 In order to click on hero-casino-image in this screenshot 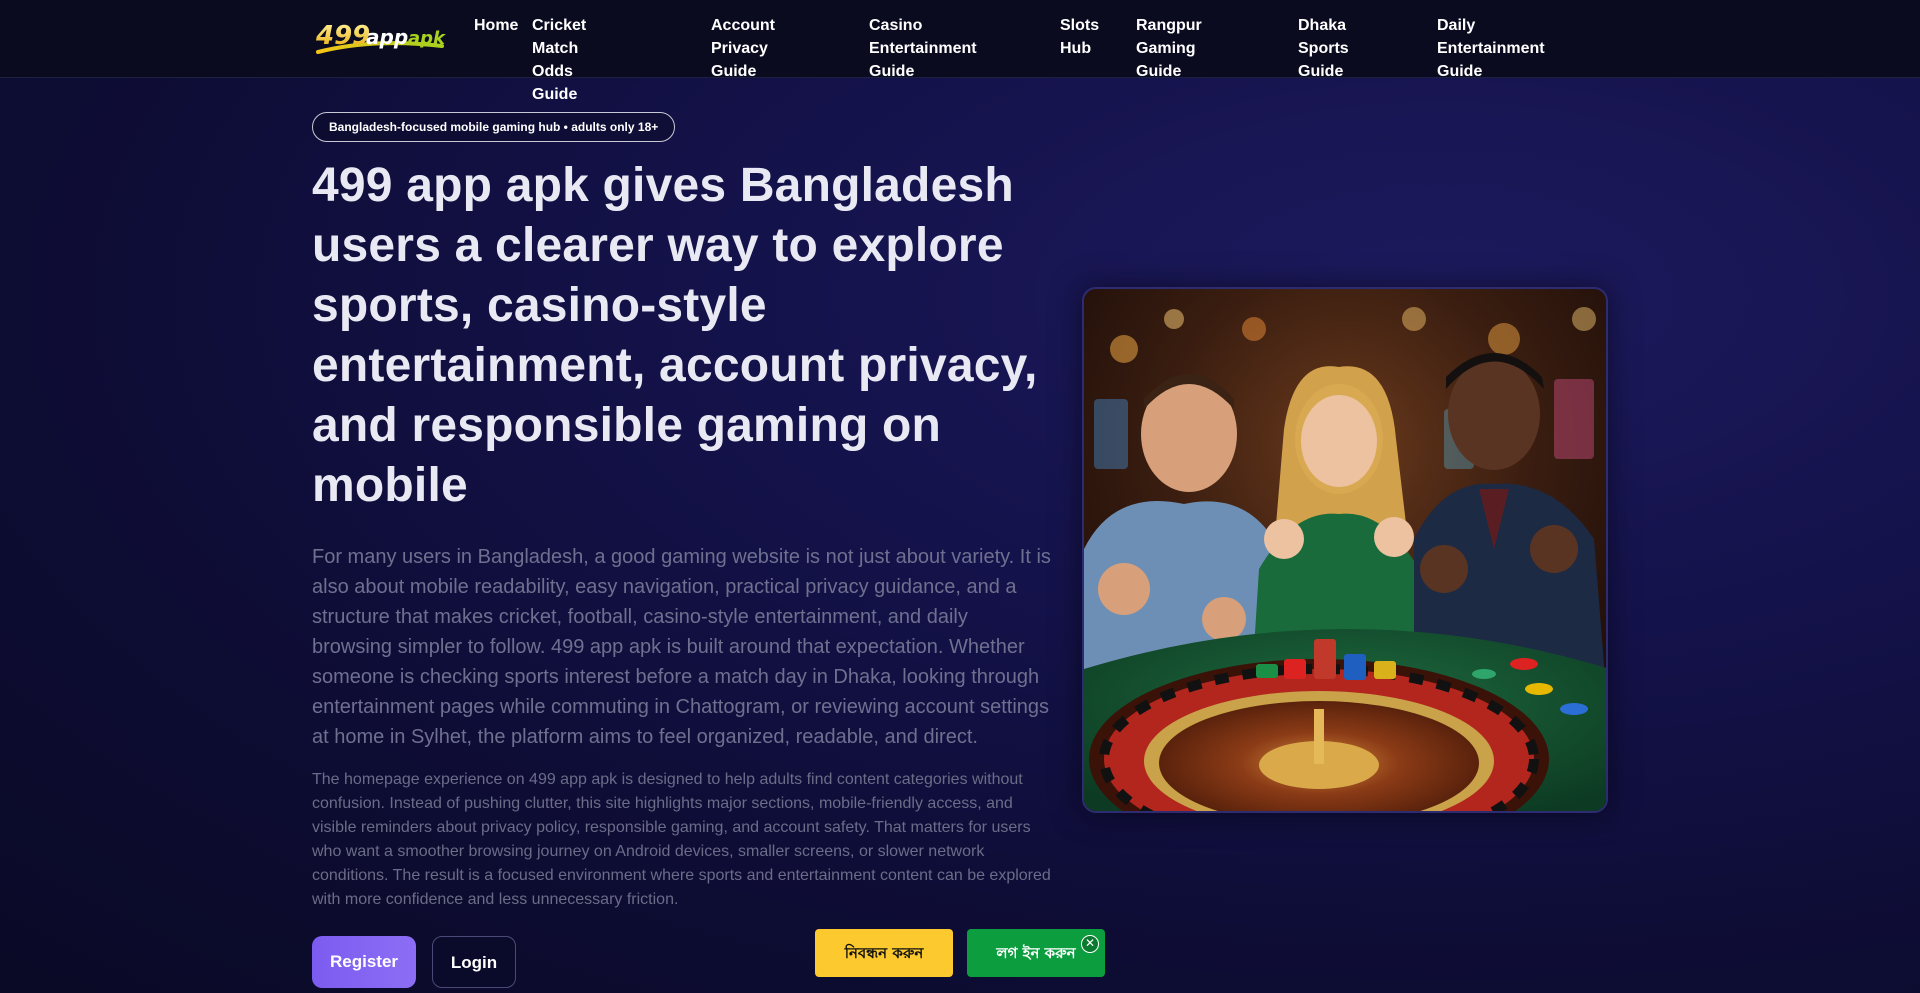, I will do `click(1345, 550)`.